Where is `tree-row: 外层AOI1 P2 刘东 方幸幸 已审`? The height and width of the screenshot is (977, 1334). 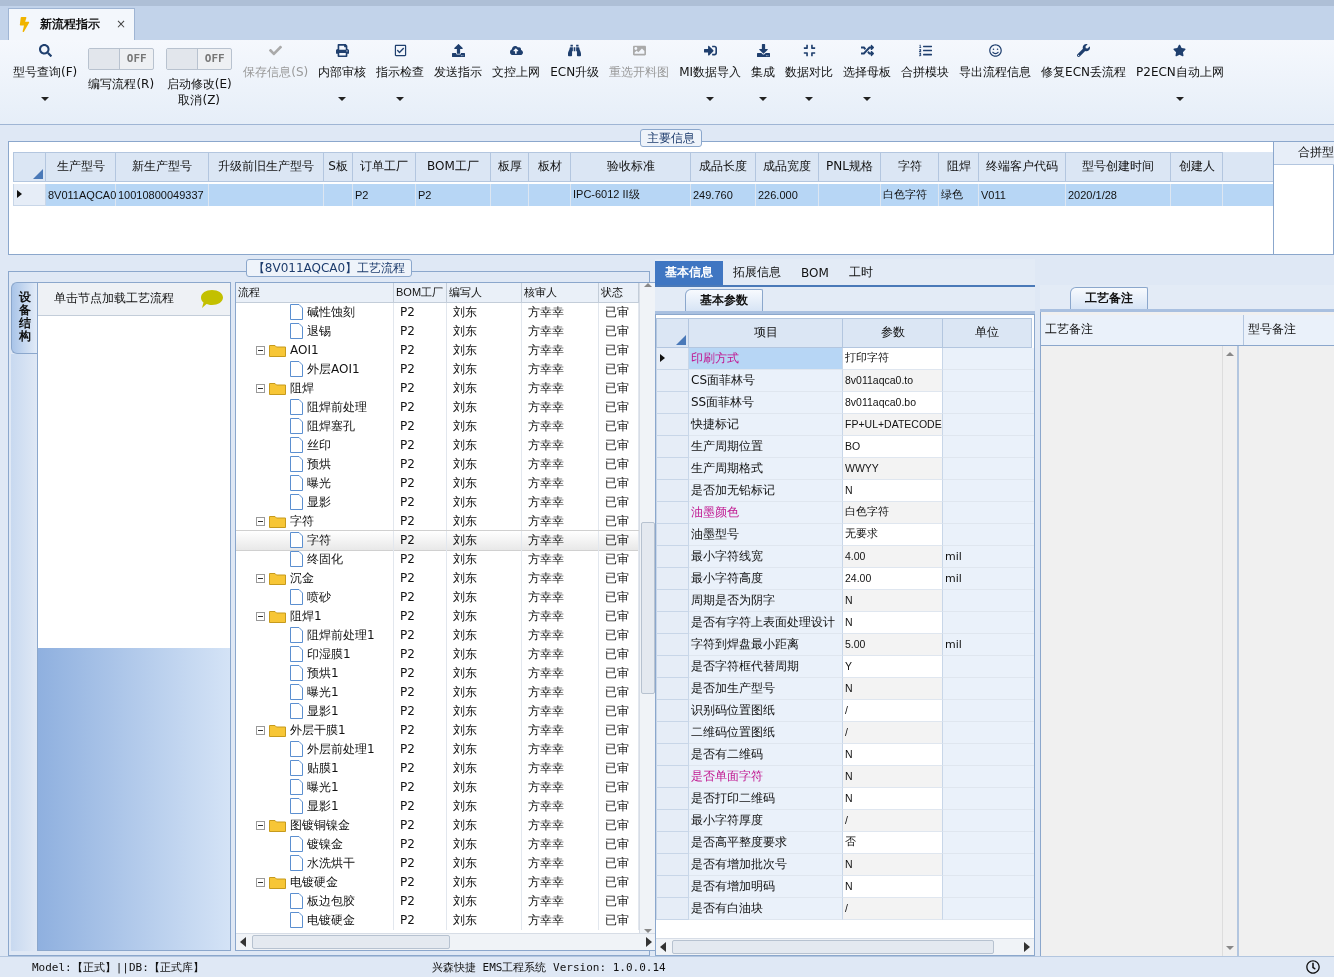
tree-row: 外层AOI1 P2 刘东 方幸幸 已审 is located at coordinates (437, 369).